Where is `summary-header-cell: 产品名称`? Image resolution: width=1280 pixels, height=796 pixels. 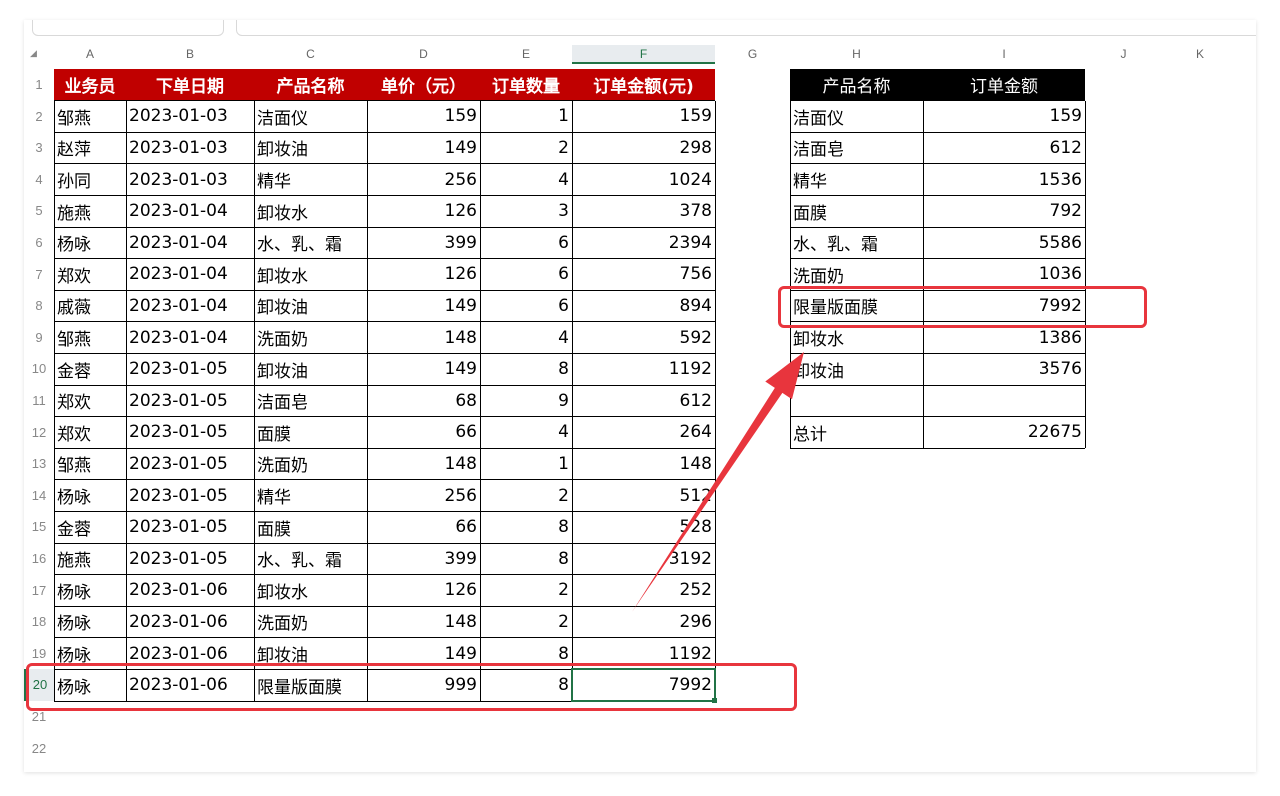 summary-header-cell: 产品名称 is located at coordinates (856, 85).